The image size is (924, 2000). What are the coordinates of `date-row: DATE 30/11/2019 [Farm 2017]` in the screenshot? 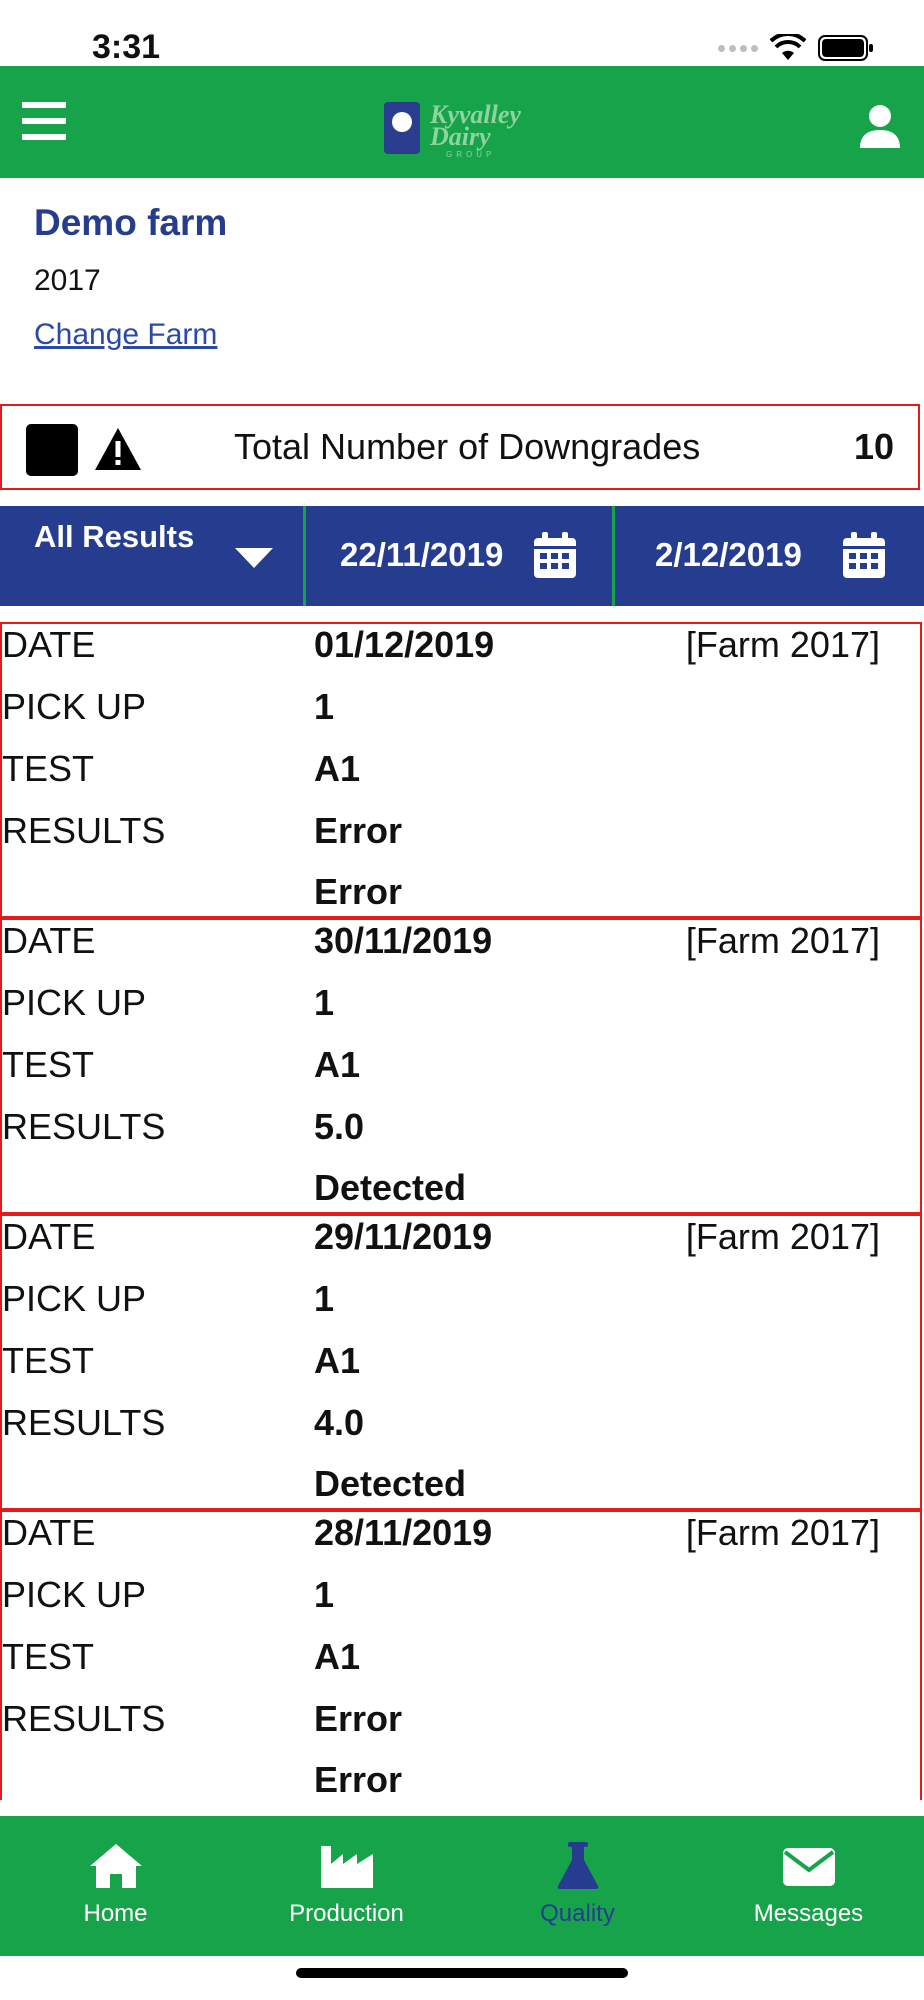 It's located at (461, 948).